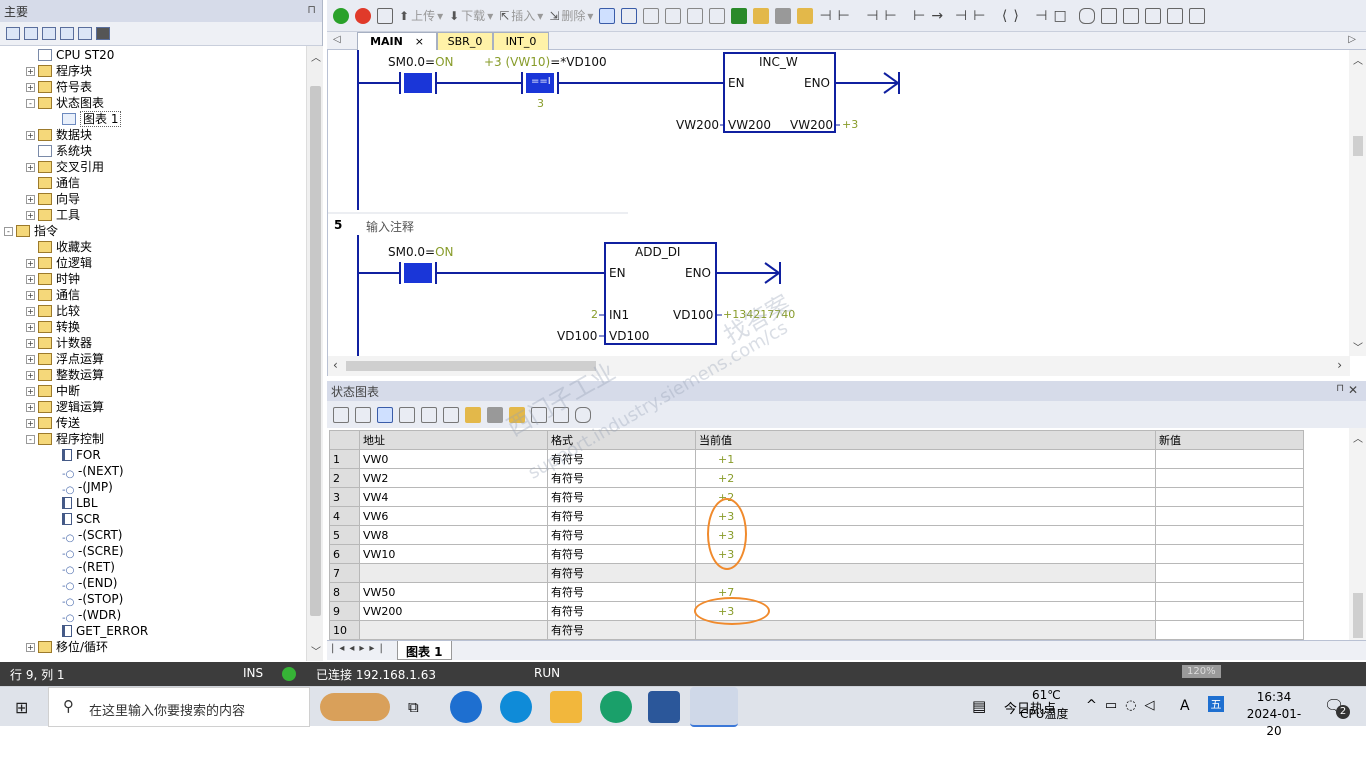 Image resolution: width=1366 pixels, height=768 pixels. Describe the element at coordinates (67, 647) in the screenshot. I see `tree-item: + 移位/循环` at that location.